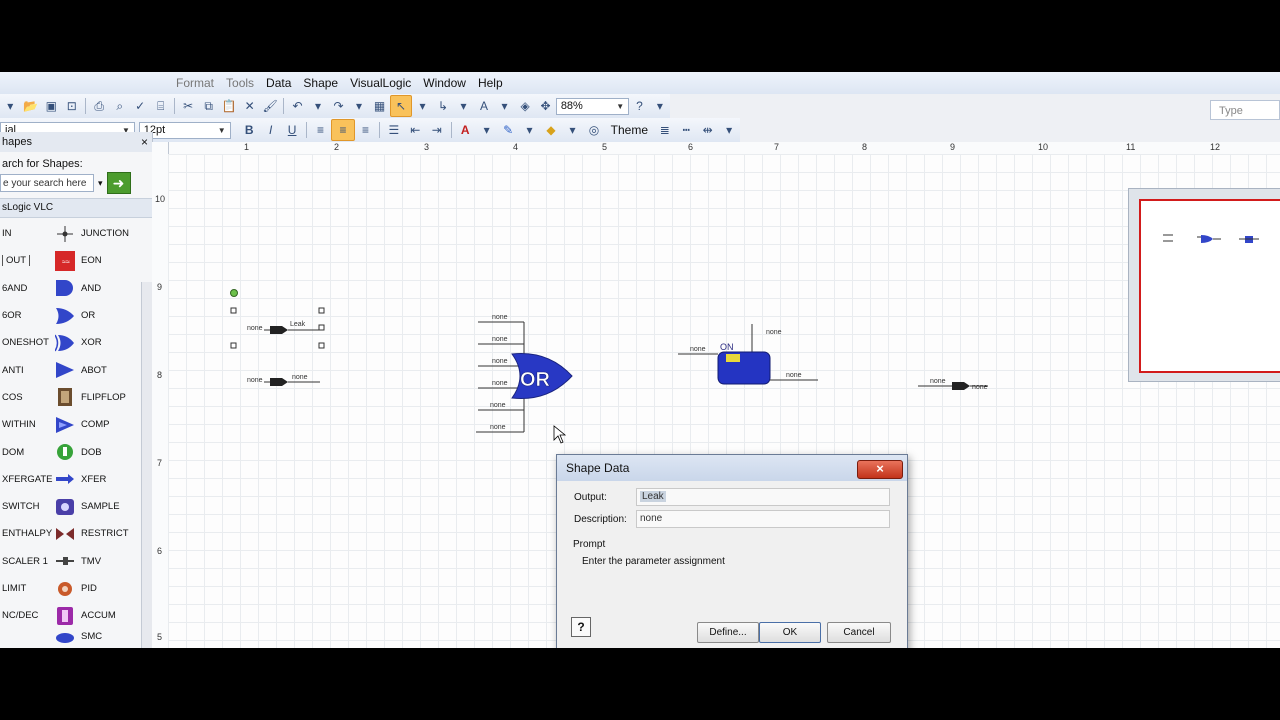 This screenshot has height=720, width=1280. What do you see at coordinates (486, 130) in the screenshot?
I see `font-color-dropdown-icon: ▾` at bounding box center [486, 130].